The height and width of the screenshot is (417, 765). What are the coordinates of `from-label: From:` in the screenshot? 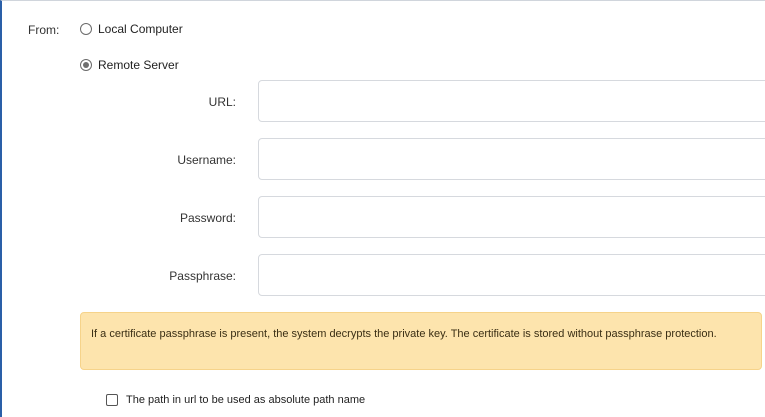 It's located at (44, 30).